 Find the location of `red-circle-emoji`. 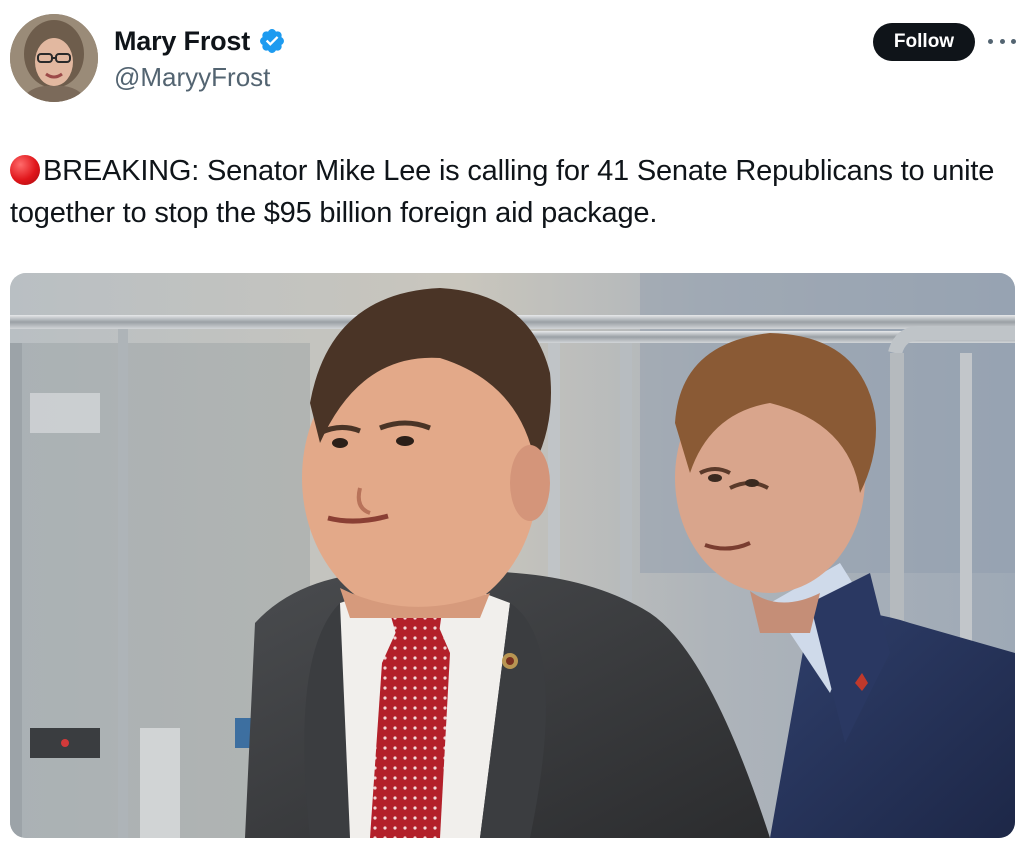

red-circle-emoji is located at coordinates (25, 170).